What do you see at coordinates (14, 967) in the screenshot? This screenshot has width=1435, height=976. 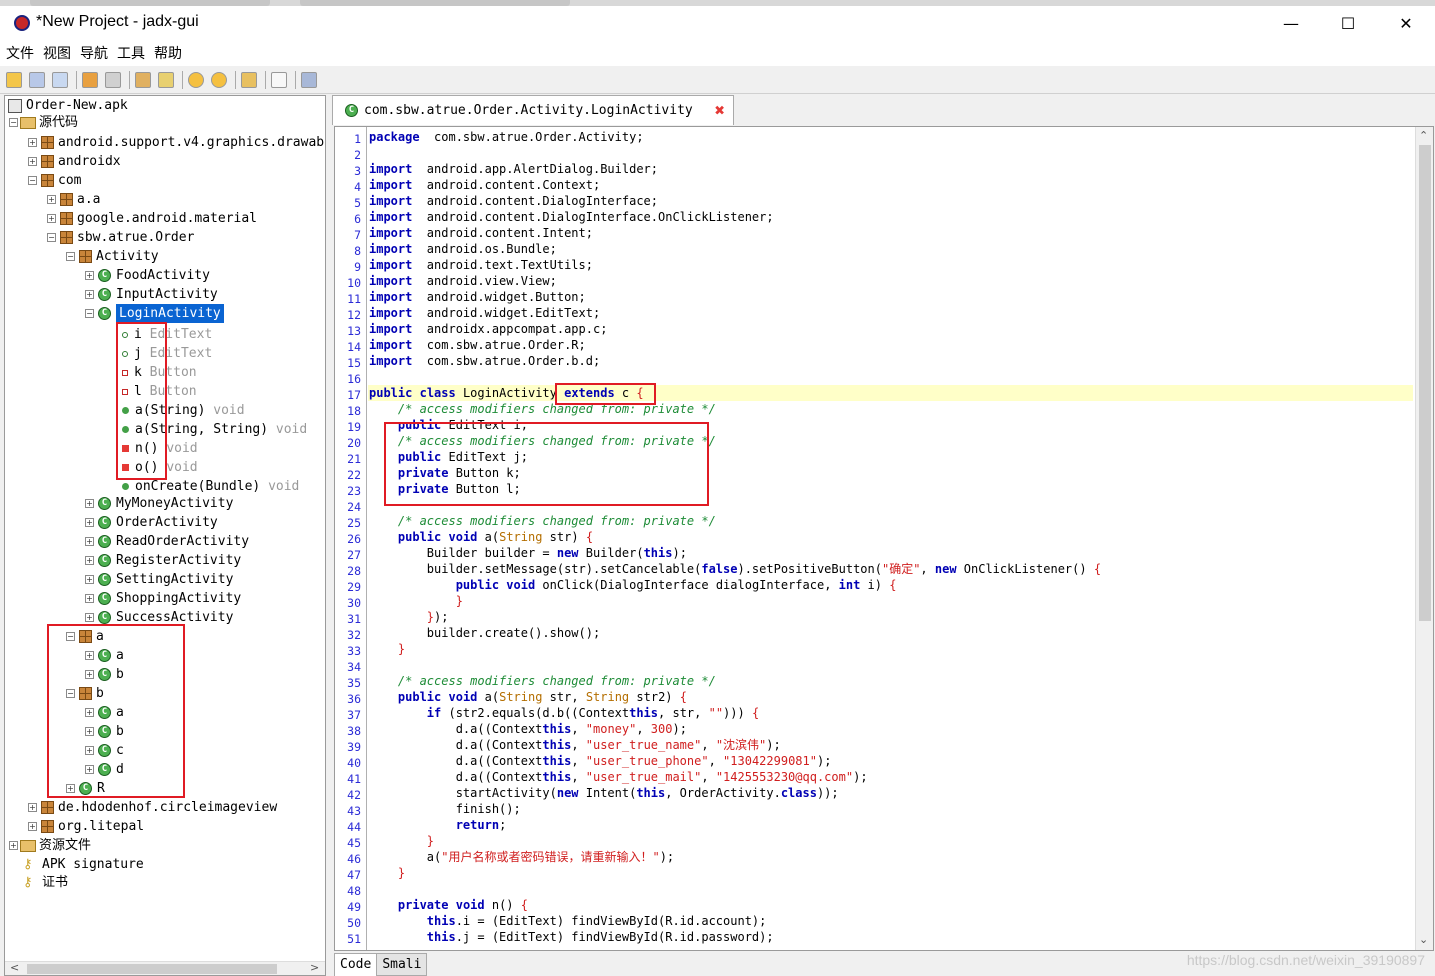 I see `scroll-left-icon: <` at bounding box center [14, 967].